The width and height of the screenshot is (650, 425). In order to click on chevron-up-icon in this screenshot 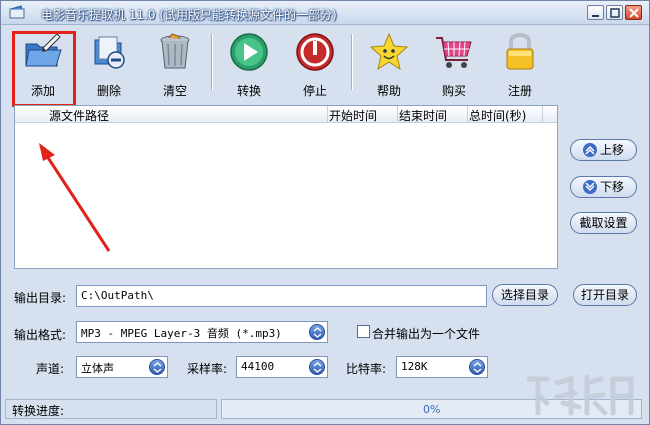, I will do `click(589, 149)`.